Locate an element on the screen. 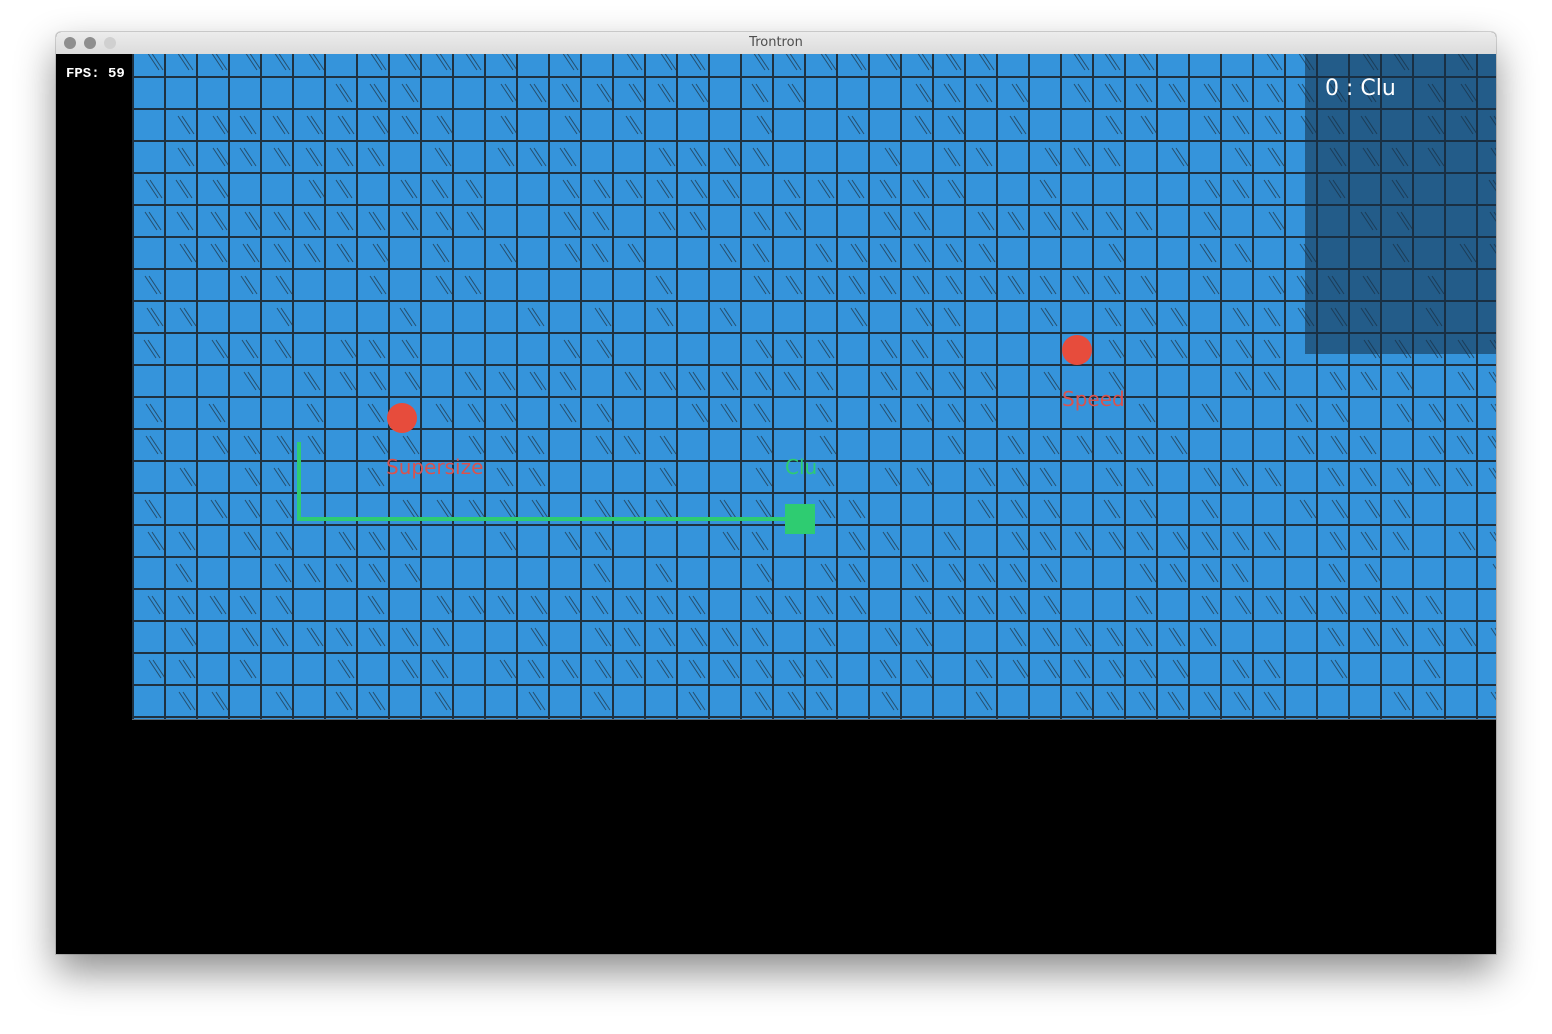  player-trail is located at coordinates (548, 481).